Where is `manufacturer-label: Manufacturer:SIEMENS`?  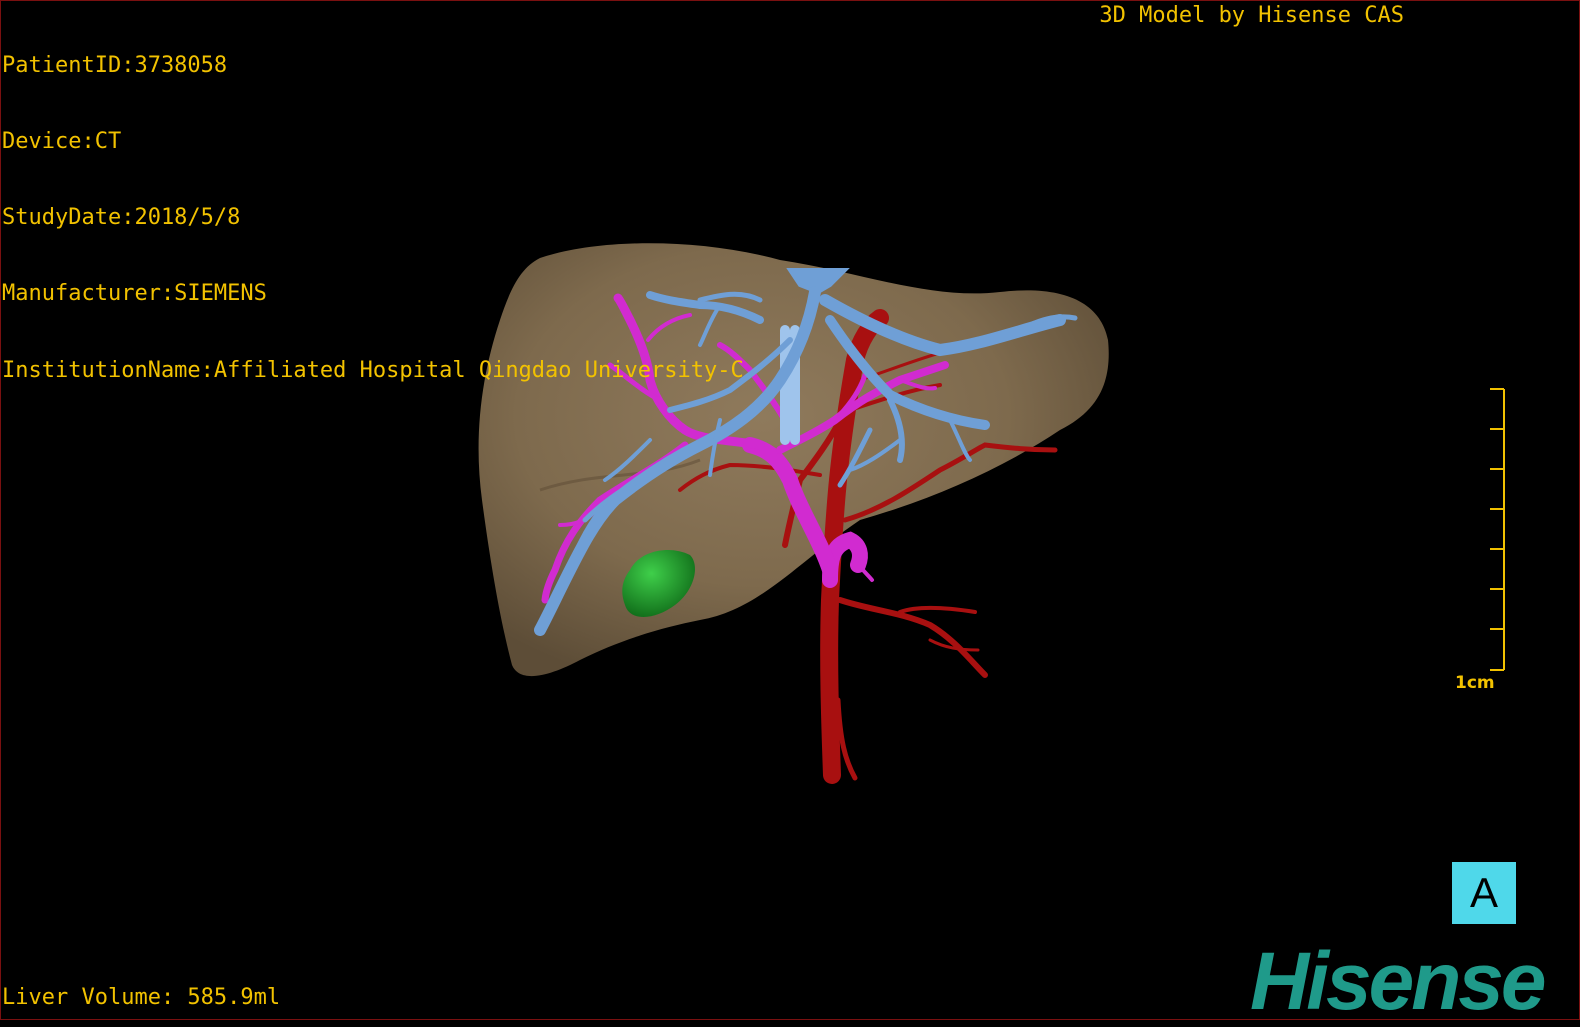
manufacturer-label: Manufacturer:SIEMENS is located at coordinates (134, 294).